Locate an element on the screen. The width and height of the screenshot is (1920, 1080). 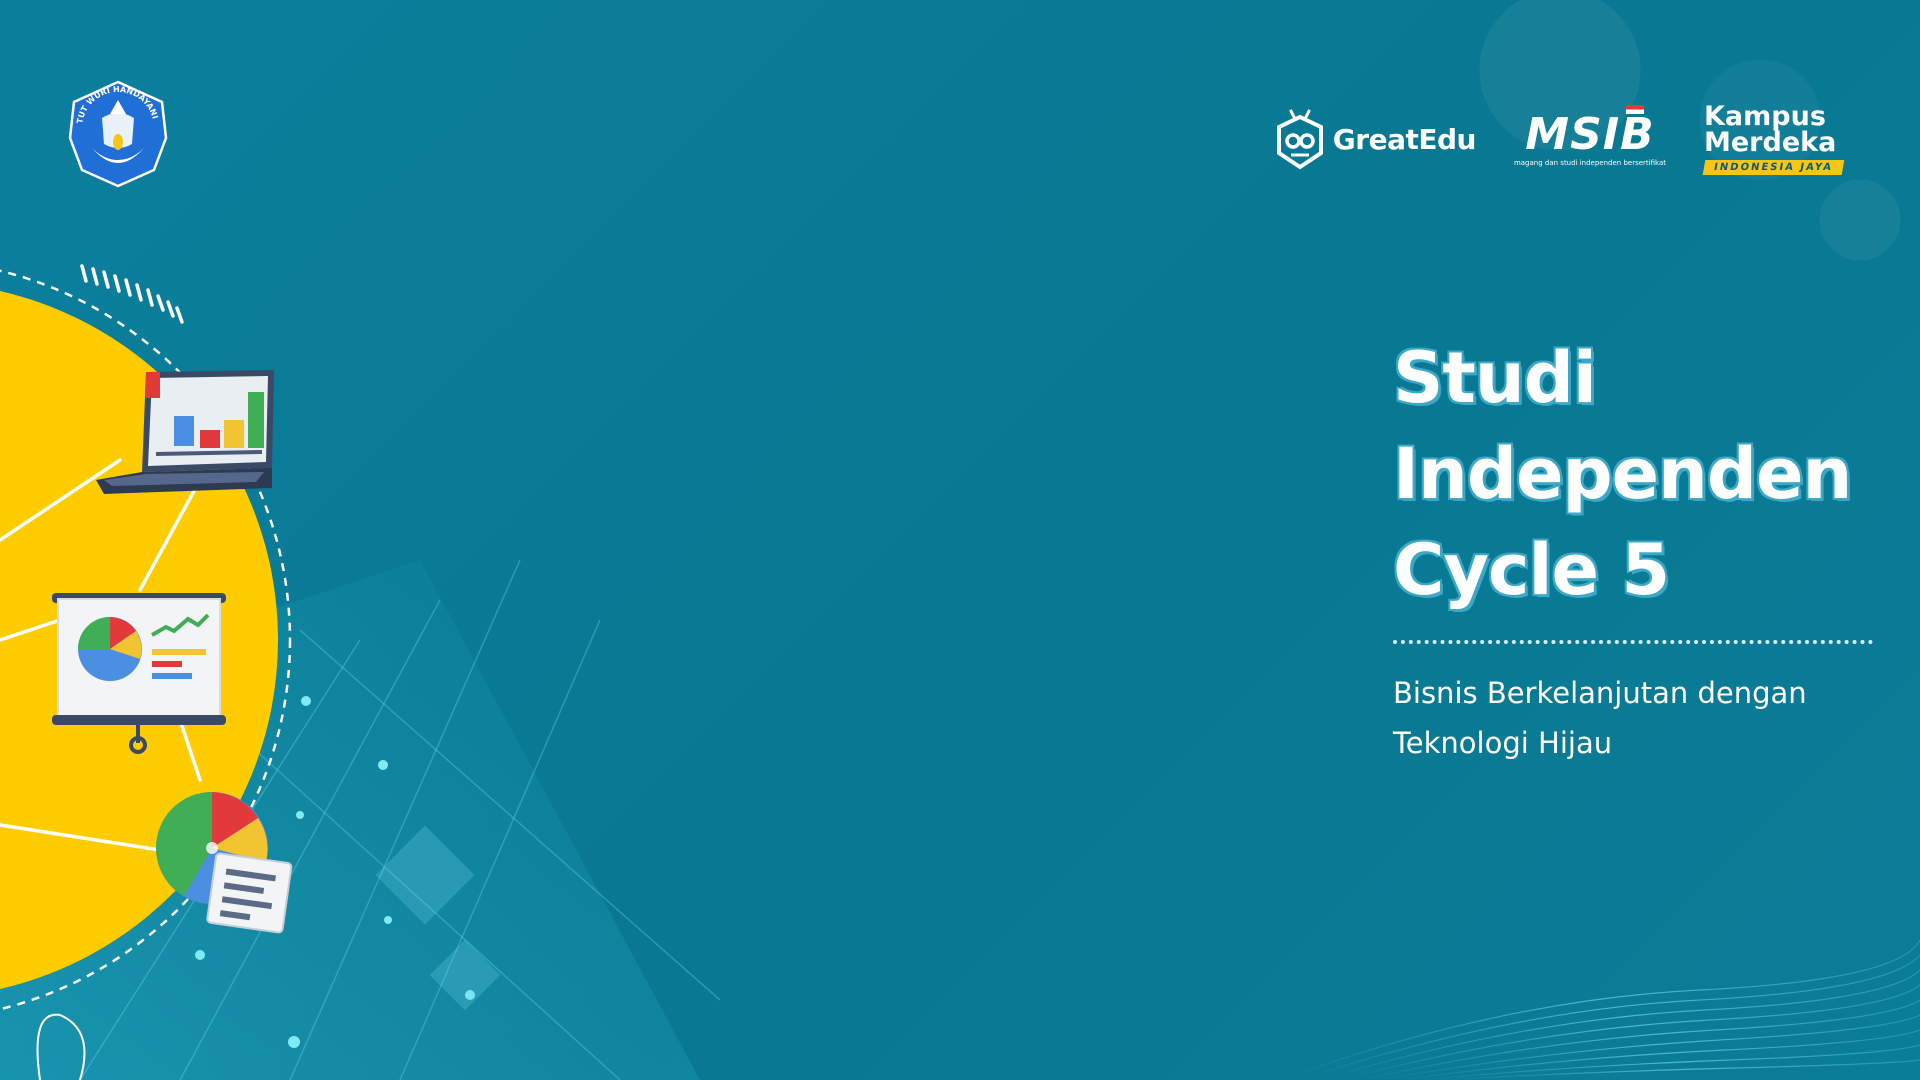
dotted-divider is located at coordinates (1633, 642).